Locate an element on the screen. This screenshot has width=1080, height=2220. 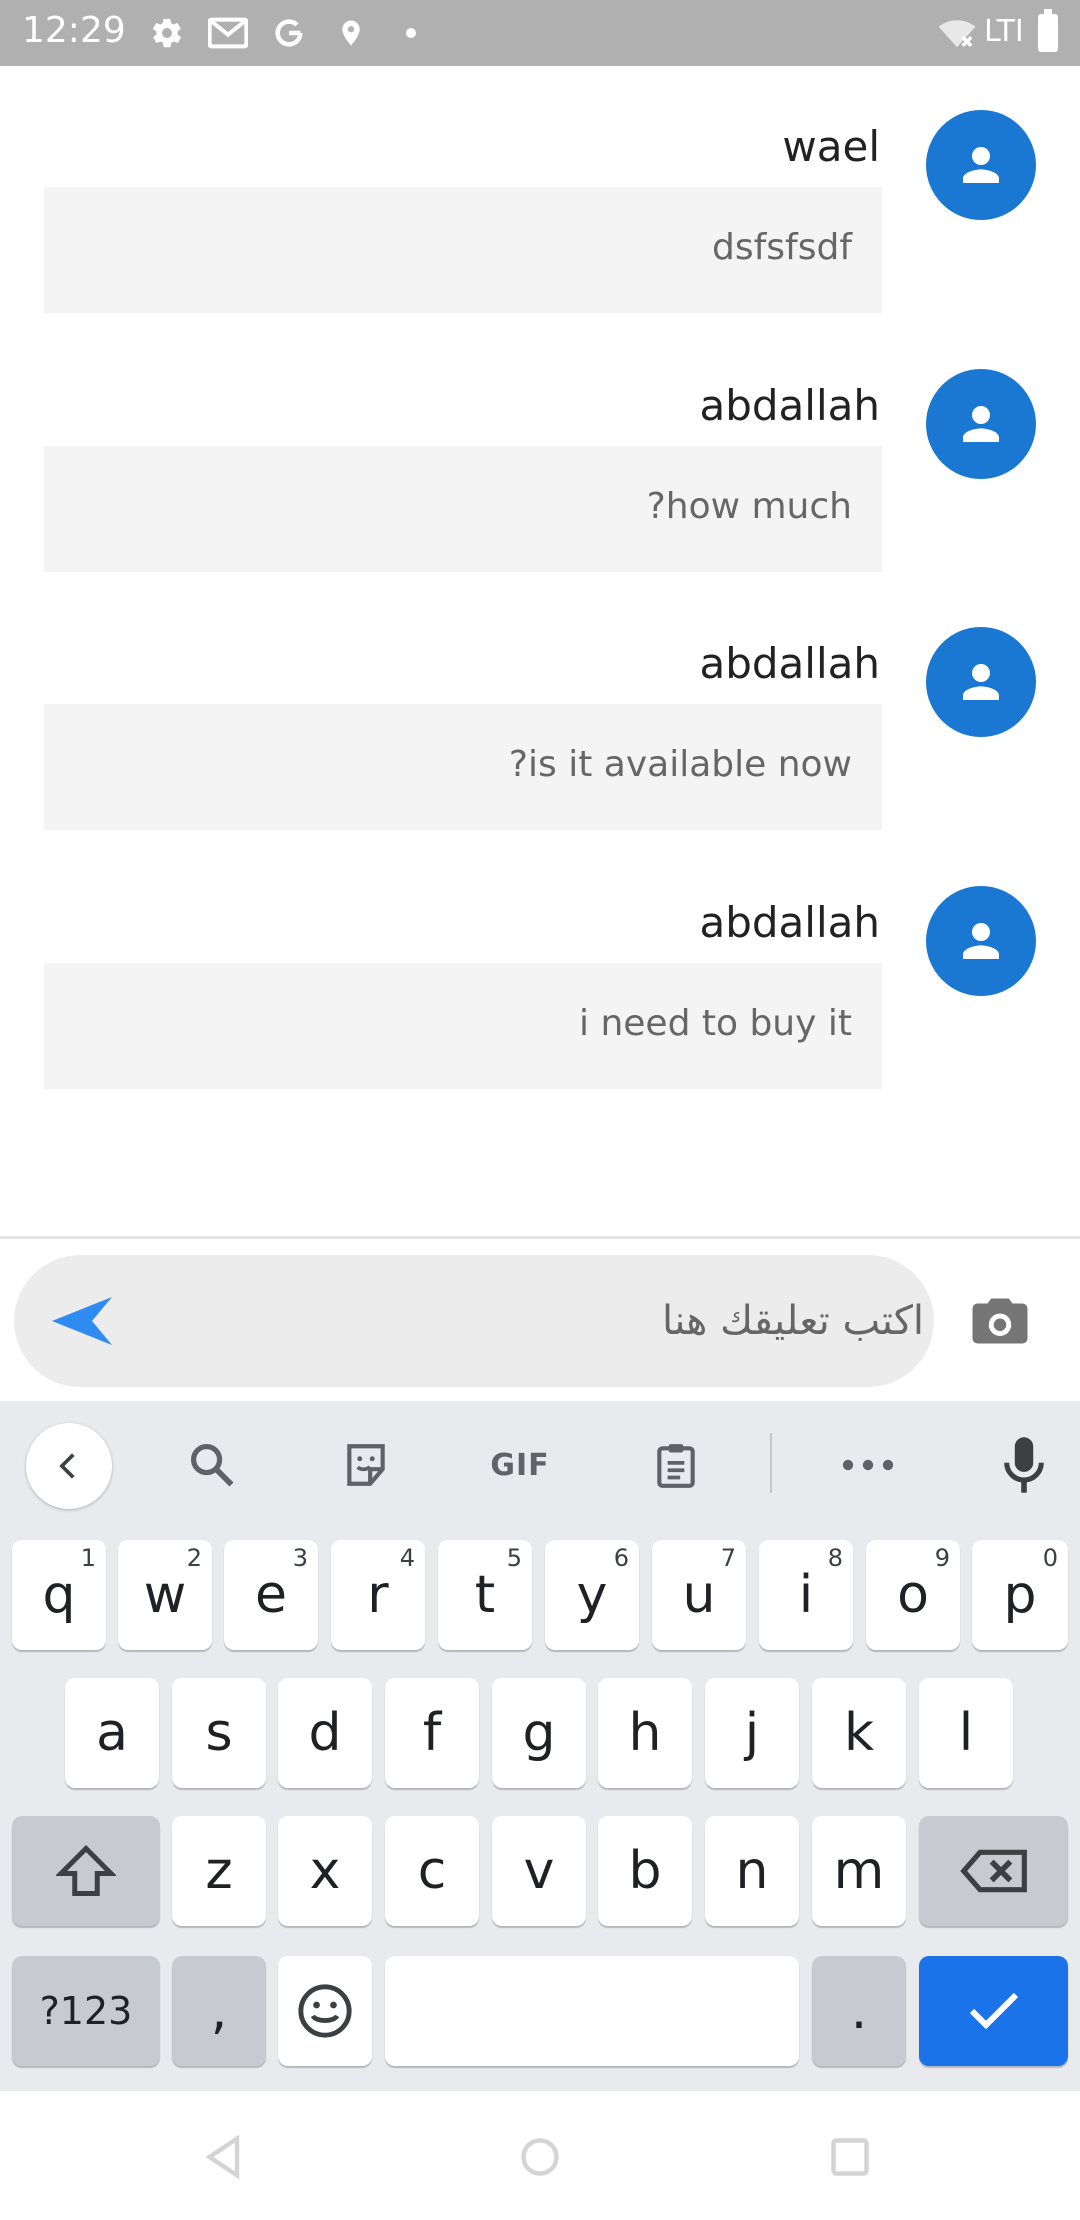
comment-text: ?is it available now is located at coordinates (680, 764).